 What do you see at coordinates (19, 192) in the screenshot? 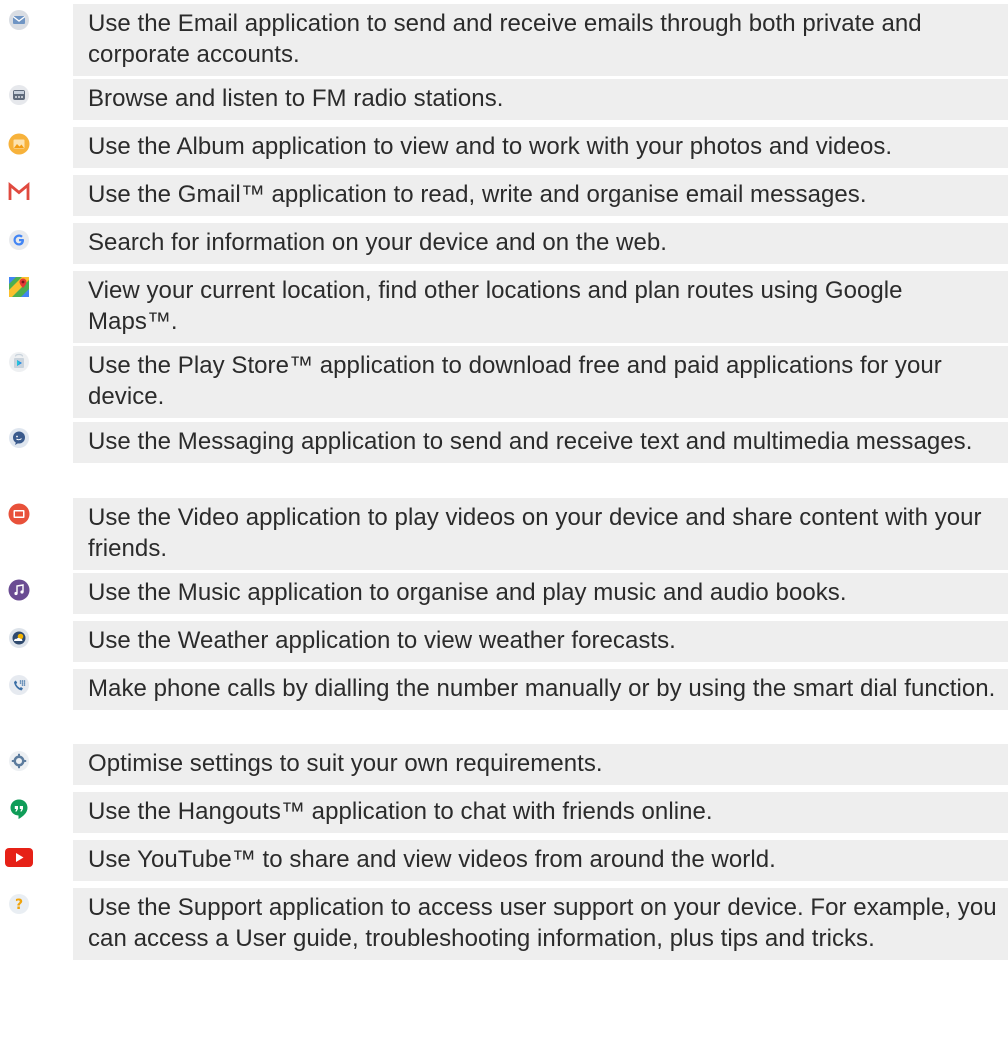
I see `gmail-icon` at bounding box center [19, 192].